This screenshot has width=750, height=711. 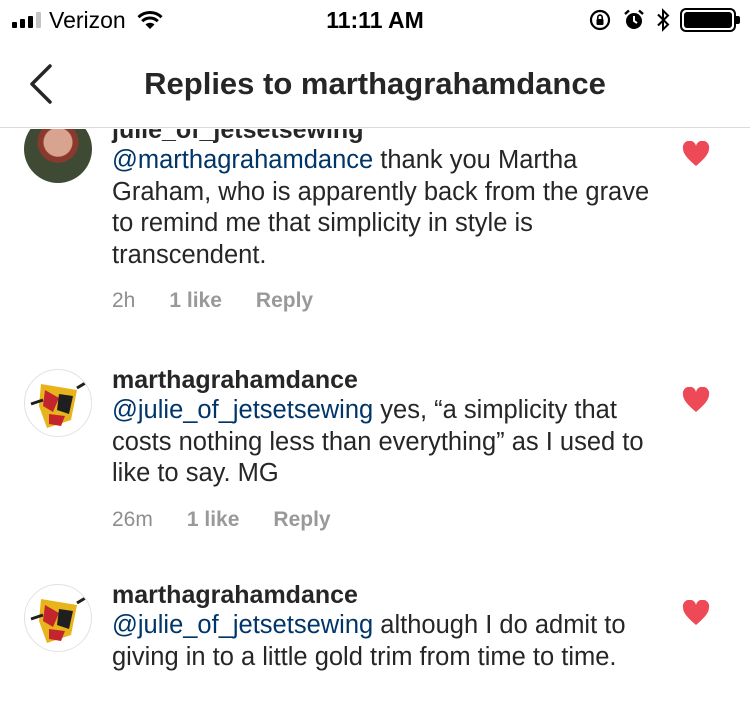 I want to click on battery-icon, so click(x=710, y=20).